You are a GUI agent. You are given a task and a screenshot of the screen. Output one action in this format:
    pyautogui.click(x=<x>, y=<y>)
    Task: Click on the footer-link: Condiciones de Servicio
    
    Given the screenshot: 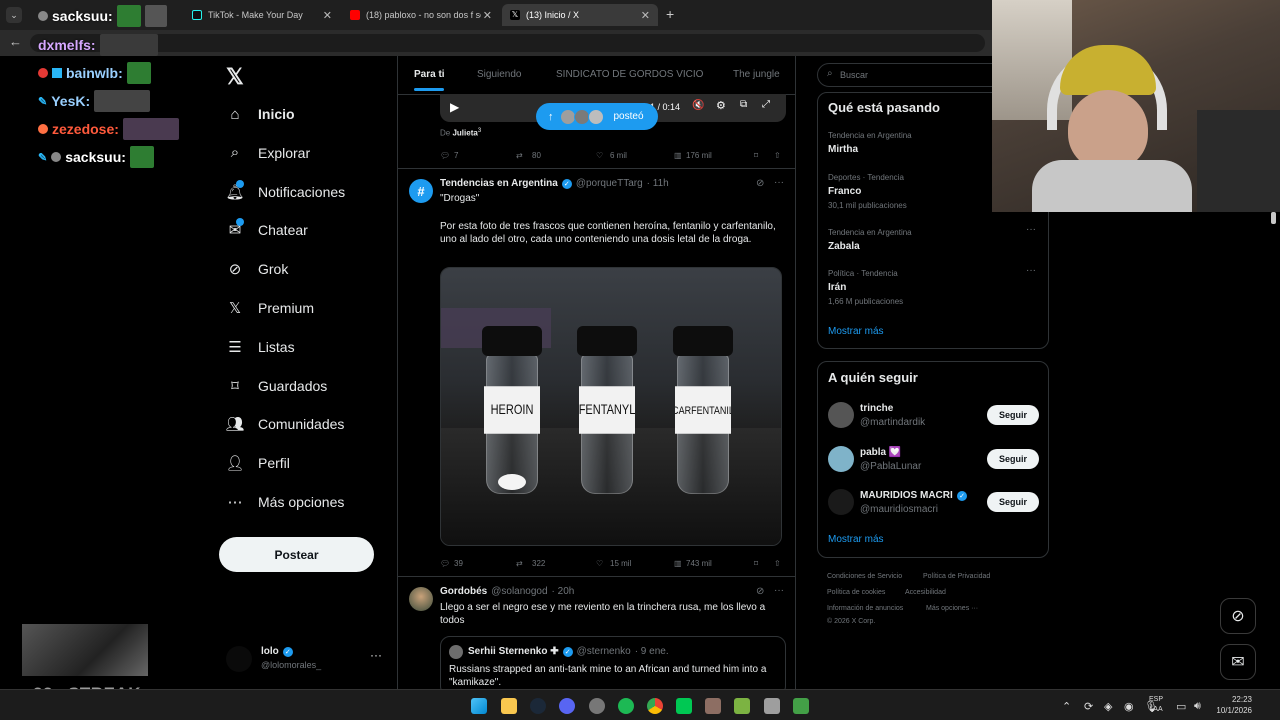 What is the action you would take?
    pyautogui.click(x=864, y=576)
    